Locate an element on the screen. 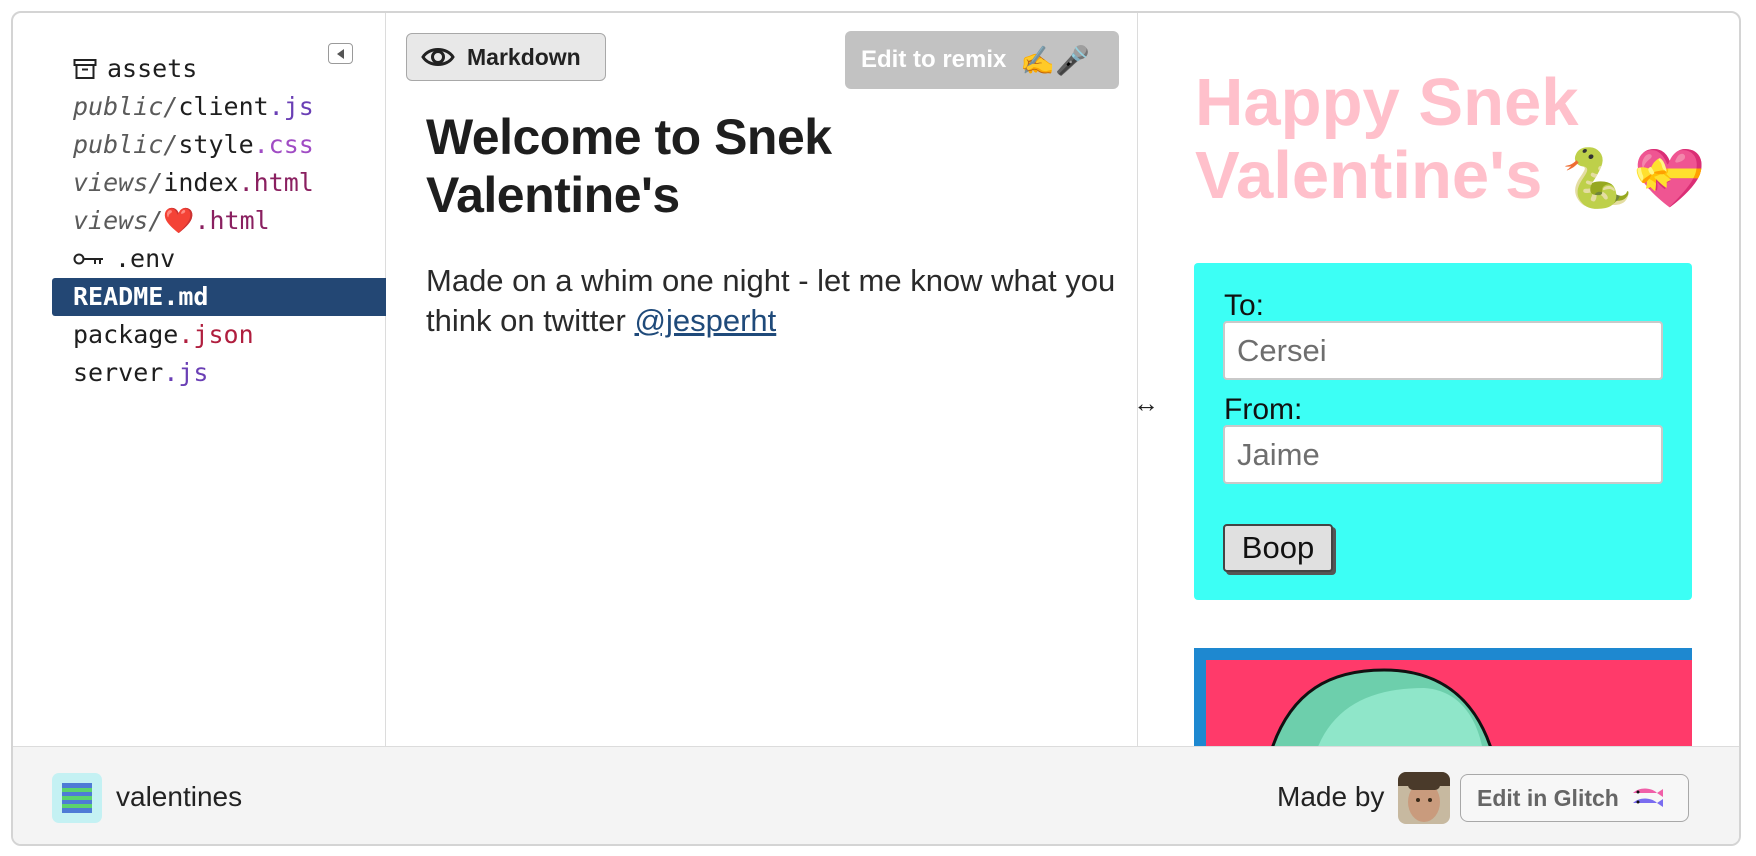  preview-title: Happy Snek Valentine's 🐍💝 is located at coordinates (1455, 140).